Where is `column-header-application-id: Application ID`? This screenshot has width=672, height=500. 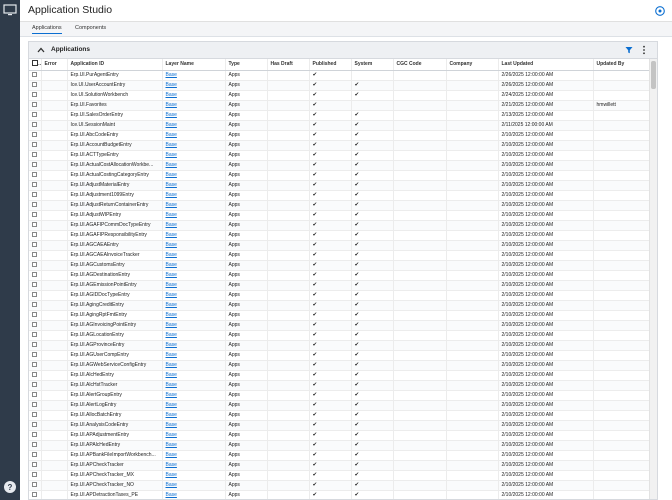 column-header-application-id: Application ID is located at coordinates (115, 65).